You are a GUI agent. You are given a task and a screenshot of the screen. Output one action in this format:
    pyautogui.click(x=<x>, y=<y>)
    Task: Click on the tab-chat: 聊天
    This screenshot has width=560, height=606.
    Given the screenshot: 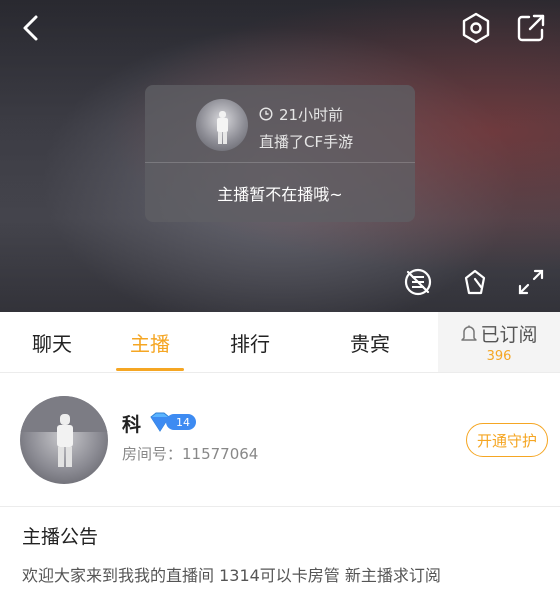 What is the action you would take?
    pyautogui.click(x=52, y=342)
    